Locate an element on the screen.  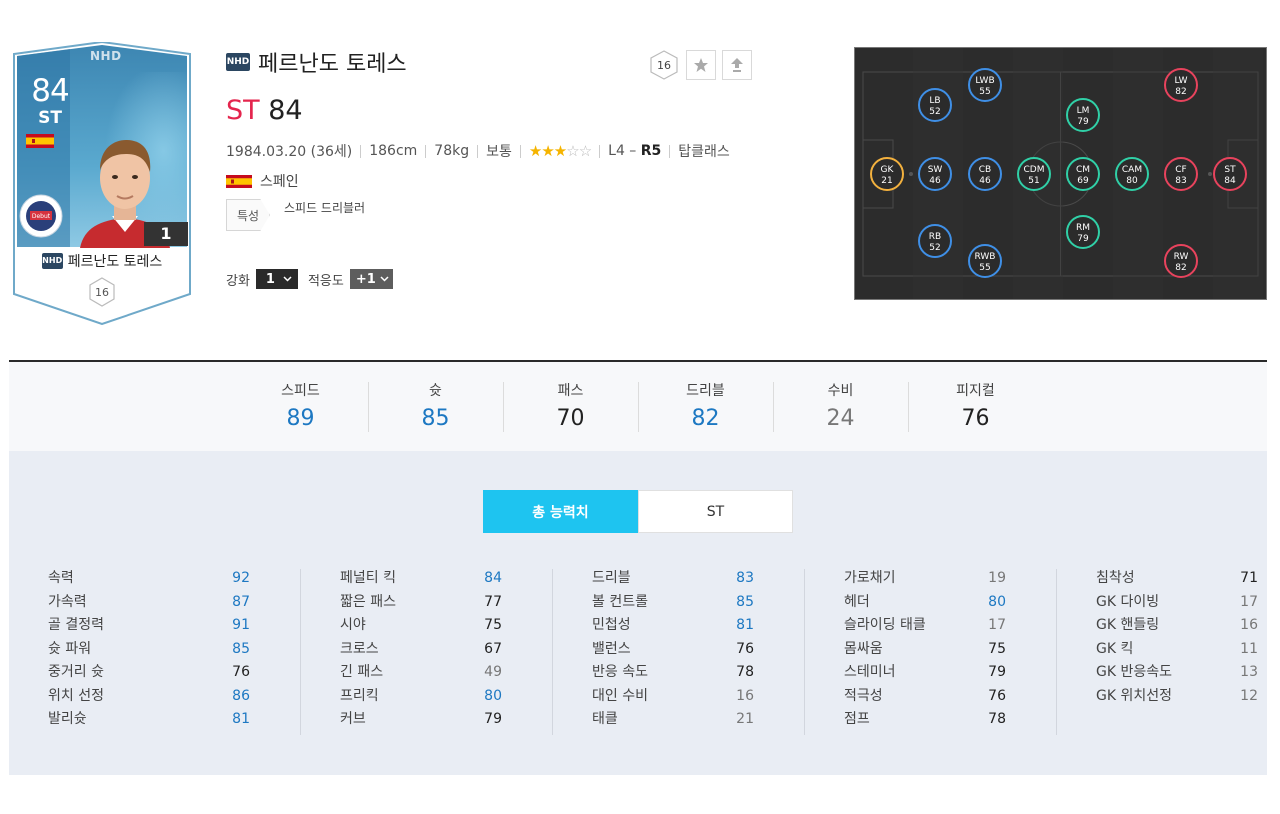
trait-name: 스피드 드리블러 is located at coordinates (325, 208).